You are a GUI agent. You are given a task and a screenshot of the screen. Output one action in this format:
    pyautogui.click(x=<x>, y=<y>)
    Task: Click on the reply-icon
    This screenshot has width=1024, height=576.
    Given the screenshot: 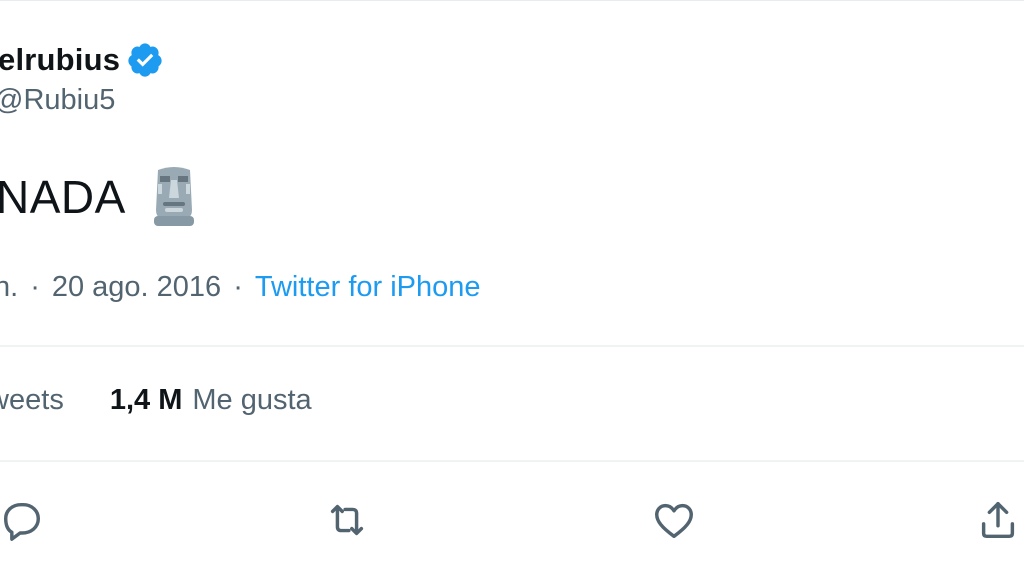 What is the action you would take?
    pyautogui.click(x=22, y=521)
    